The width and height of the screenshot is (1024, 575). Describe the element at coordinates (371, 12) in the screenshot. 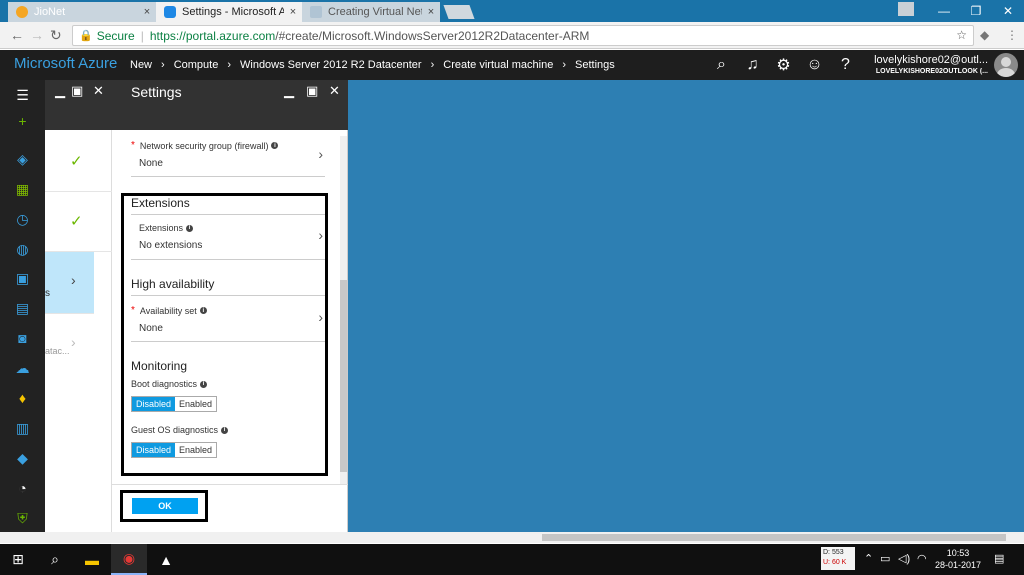

I see `tab-creating-vnet: Creating Virtual Network ×` at that location.